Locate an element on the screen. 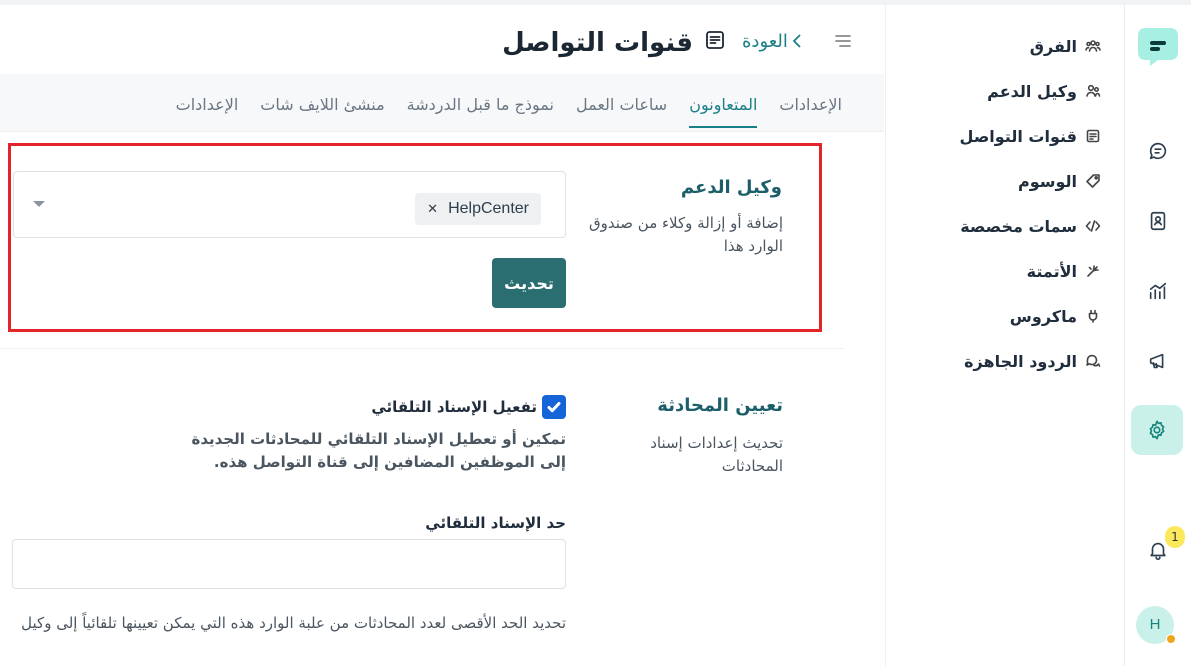 This screenshot has width=1191, height=666. sidebar-item-agents: وكيل الدعم is located at coordinates (1044, 91).